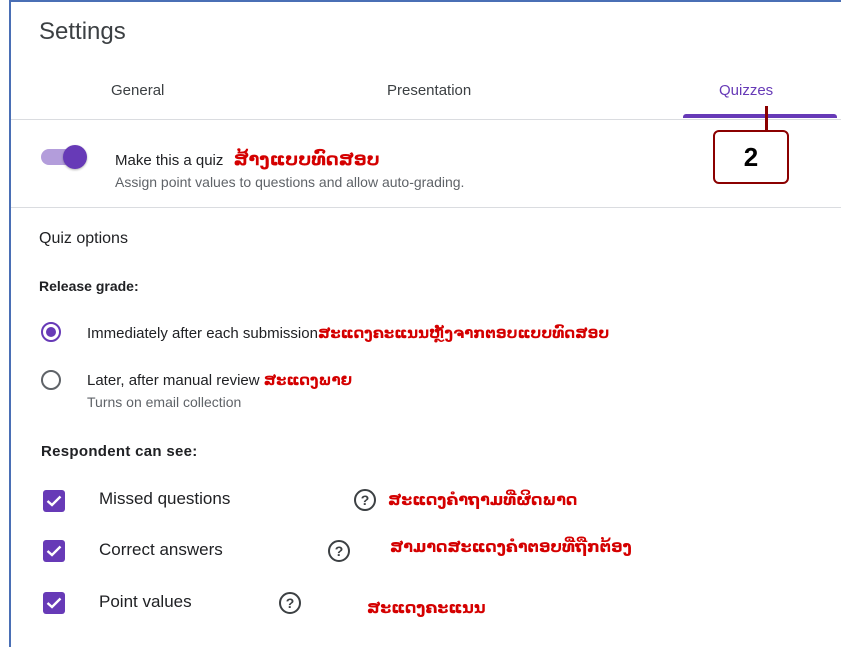 The width and height of the screenshot is (841, 647). Describe the element at coordinates (483, 500) in the screenshot. I see `respondent-missed-annotation: ສະແດງຄໍາຖາມທີ່ຜິດພາດ` at that location.